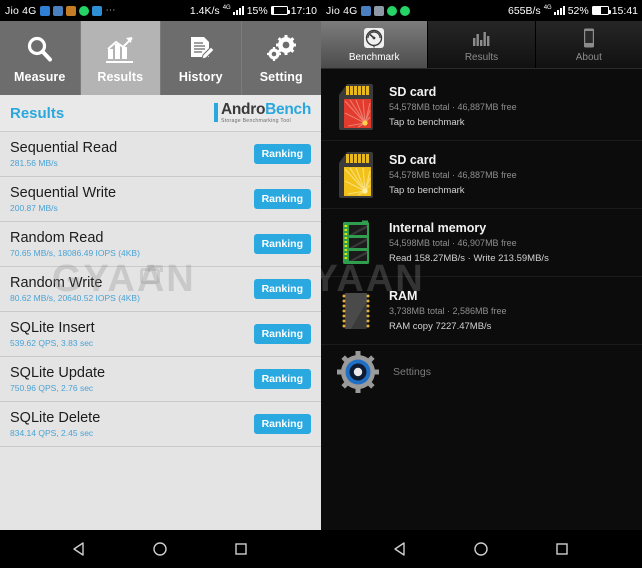 The height and width of the screenshot is (568, 642). What do you see at coordinates (75, 298) in the screenshot?
I see `result-value: 80.62 MB/s, 20640.52 IOPS (4KB)` at bounding box center [75, 298].